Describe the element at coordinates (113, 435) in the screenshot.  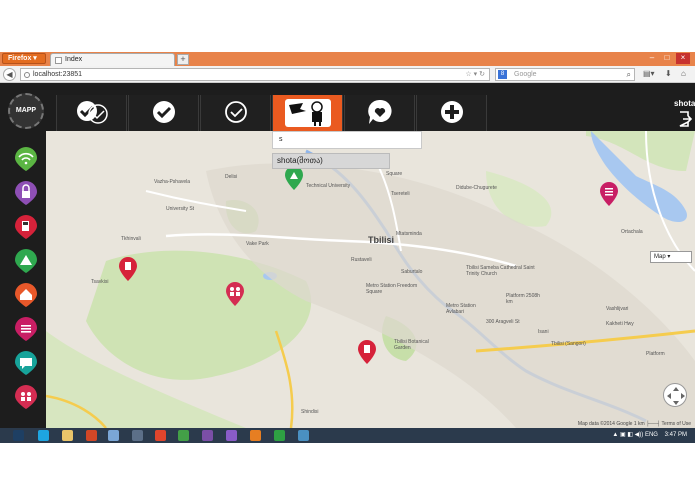
I see `app-taskbar-icon` at that location.